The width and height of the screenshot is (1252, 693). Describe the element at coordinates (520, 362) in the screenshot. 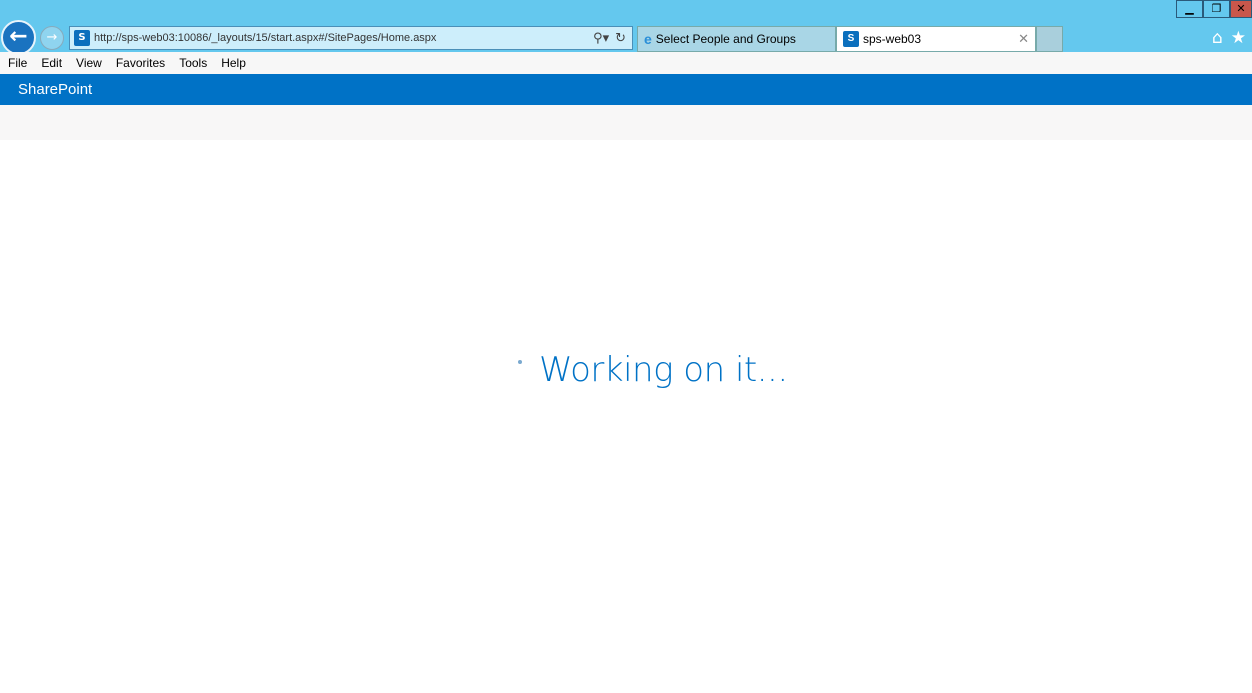

I see `spinner-icon` at that location.